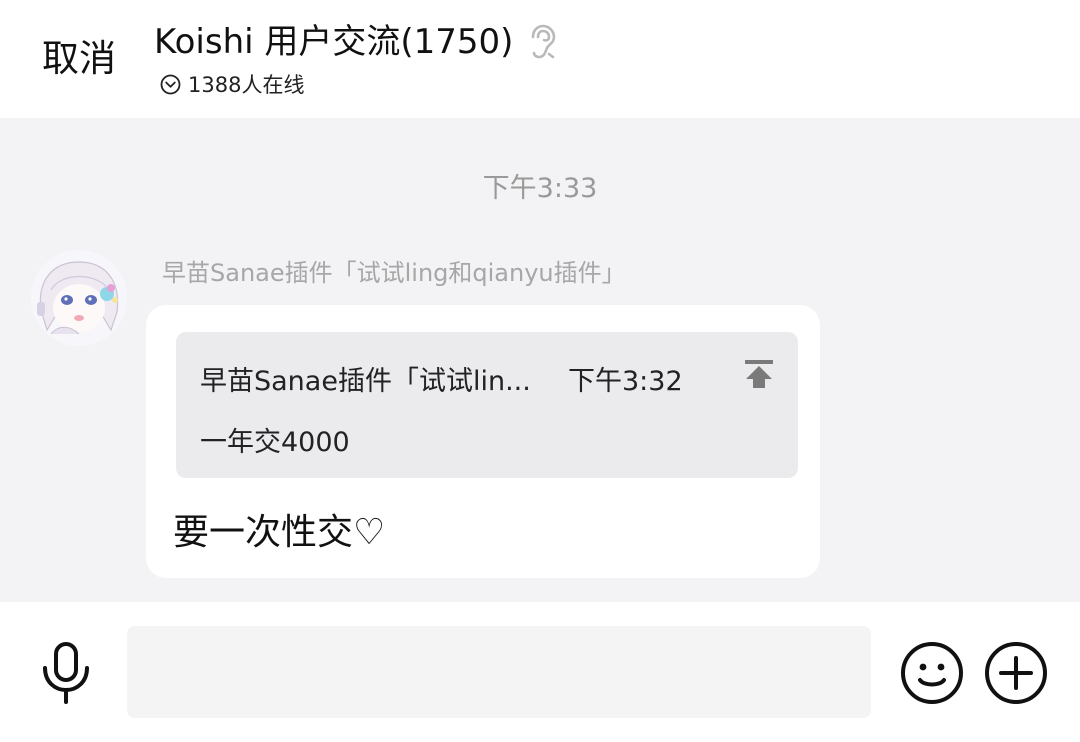  I want to click on smiley-icon, so click(932, 673).